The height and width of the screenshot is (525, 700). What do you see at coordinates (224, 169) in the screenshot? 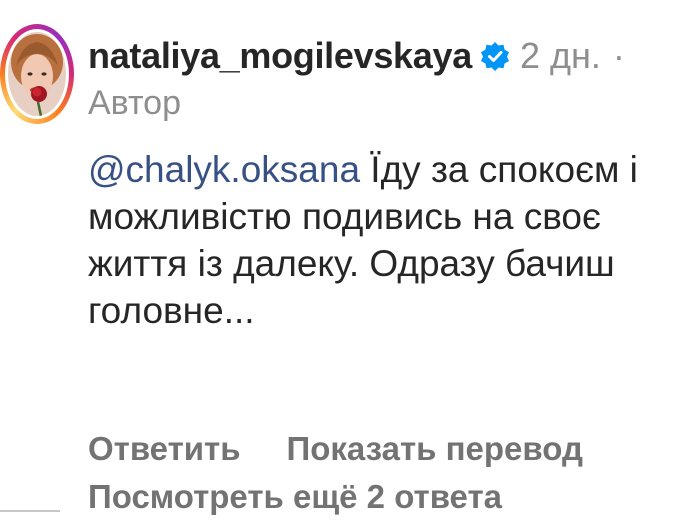
I see `mention-link: @chalyk.oksana` at bounding box center [224, 169].